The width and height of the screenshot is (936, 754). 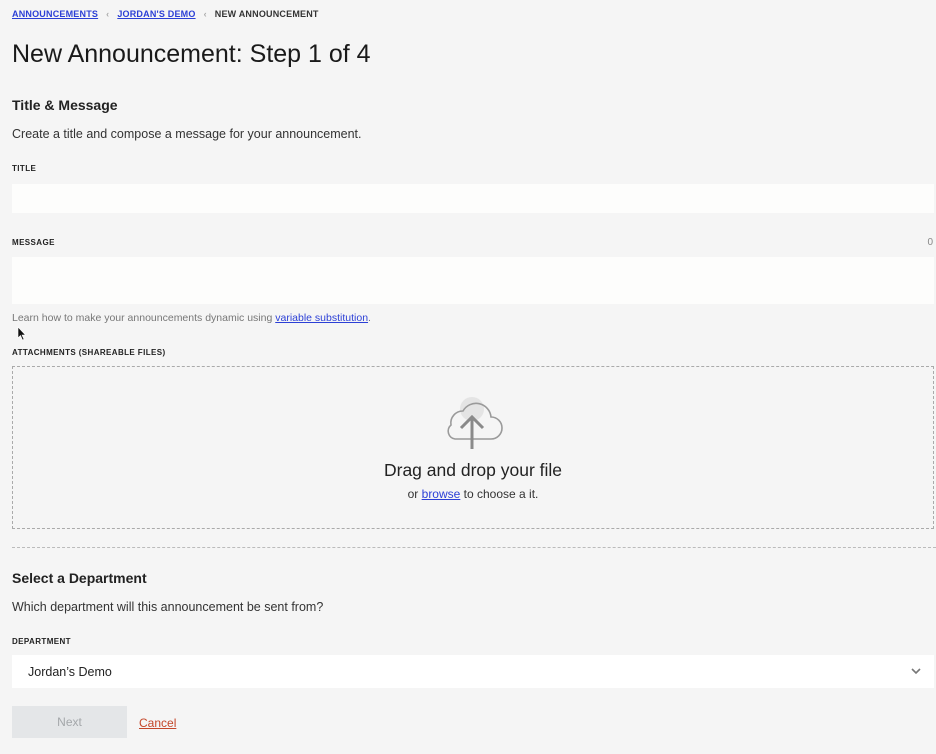 What do you see at coordinates (414, 494) in the screenshot?
I see `dropzone-prefix: or` at bounding box center [414, 494].